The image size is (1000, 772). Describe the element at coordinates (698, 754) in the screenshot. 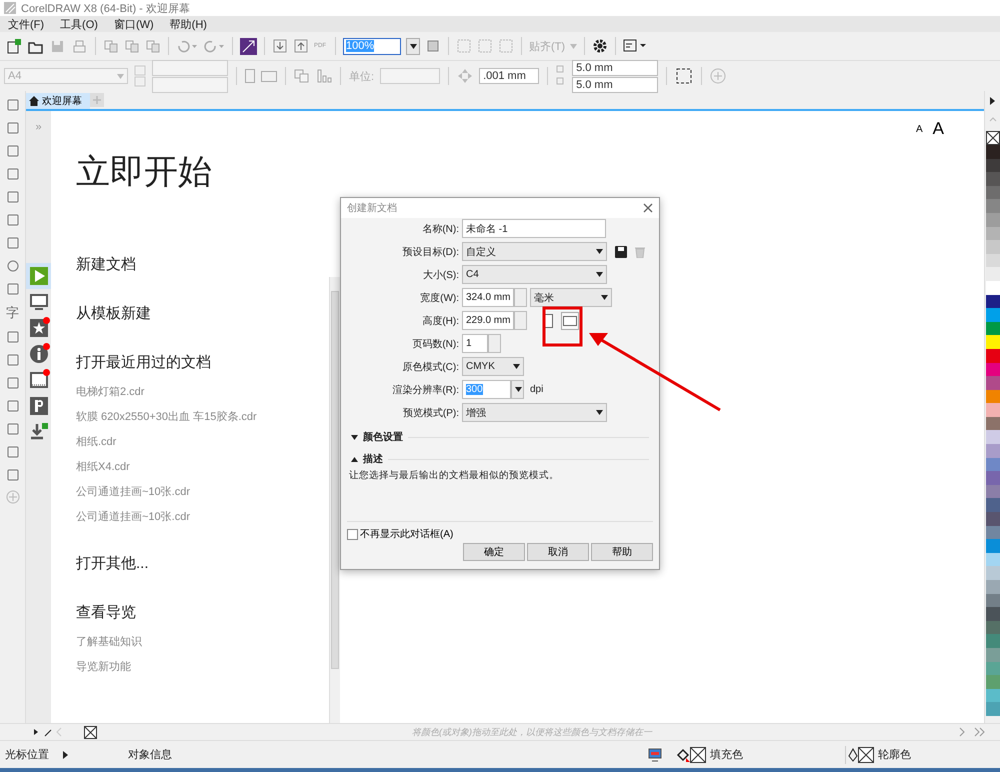

I see `no-fill-swatch` at that location.